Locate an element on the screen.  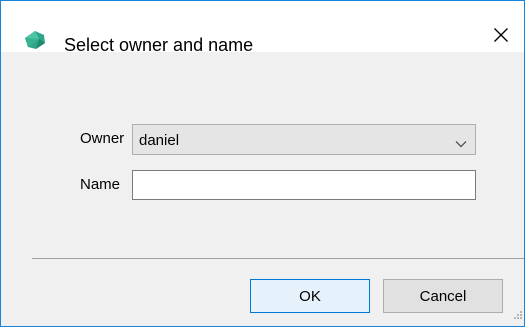
chevron-down-icon is located at coordinates (461, 144).